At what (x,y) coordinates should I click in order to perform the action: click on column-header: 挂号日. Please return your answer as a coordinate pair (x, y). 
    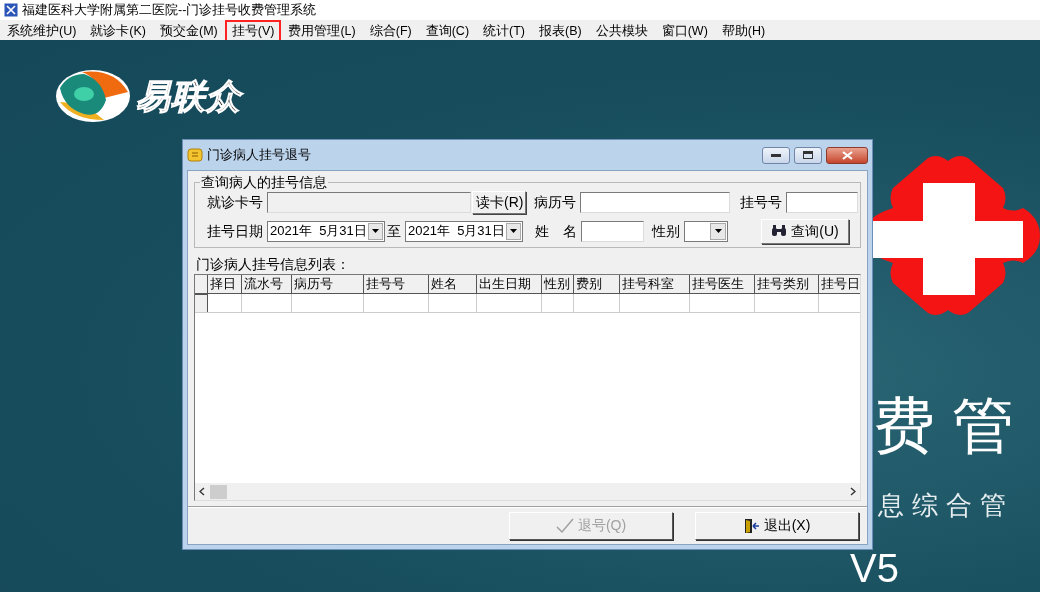
    Looking at the image, I should click on (839, 284).